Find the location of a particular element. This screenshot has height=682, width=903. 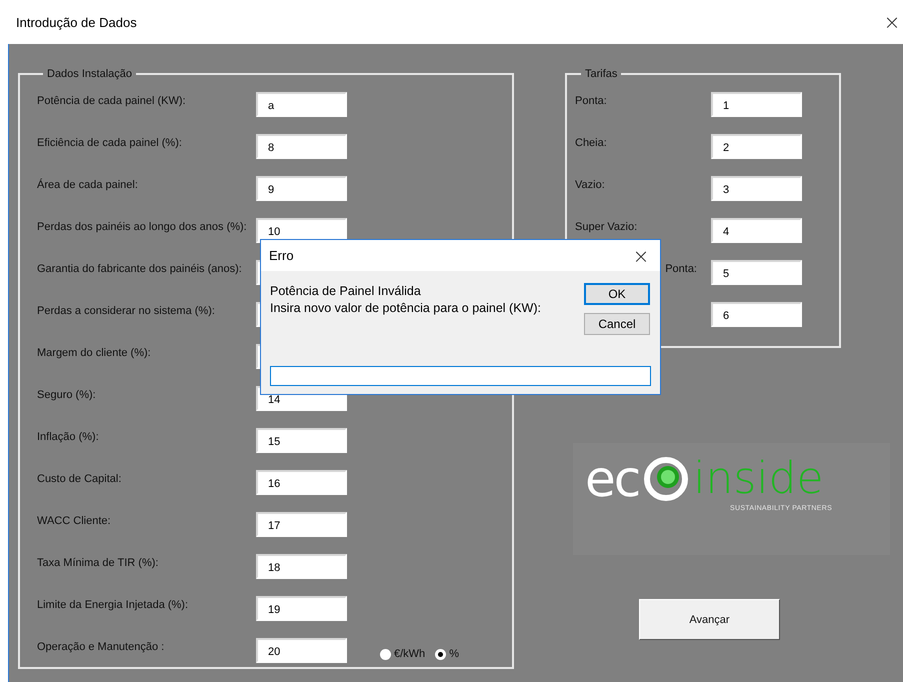

input-field: 20 is located at coordinates (301, 650).